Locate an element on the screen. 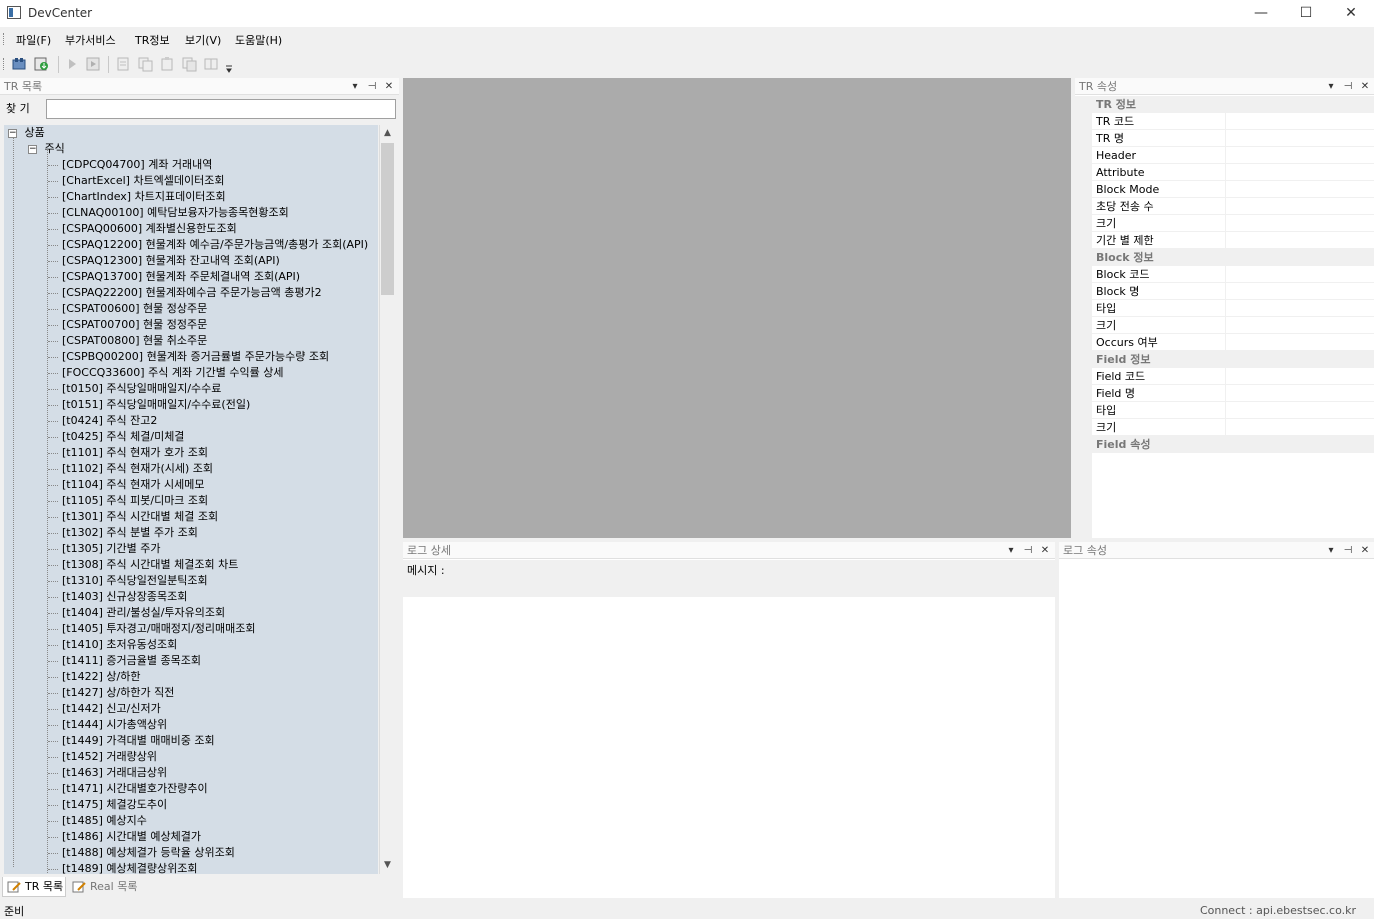  tree-item: [t1405] 투자경고/매매정지/정리매매조회 is located at coordinates (158, 629).